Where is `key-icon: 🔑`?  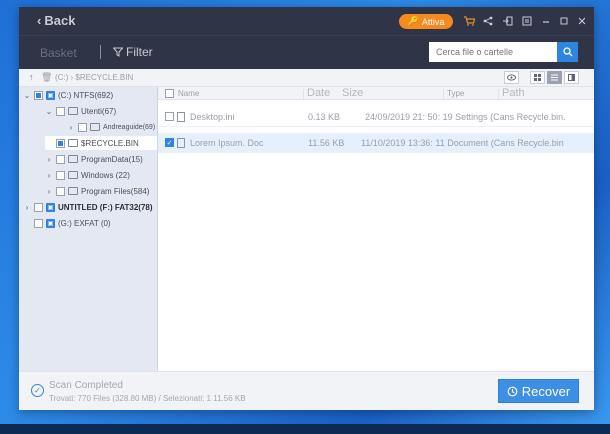 key-icon: 🔑 is located at coordinates (413, 21).